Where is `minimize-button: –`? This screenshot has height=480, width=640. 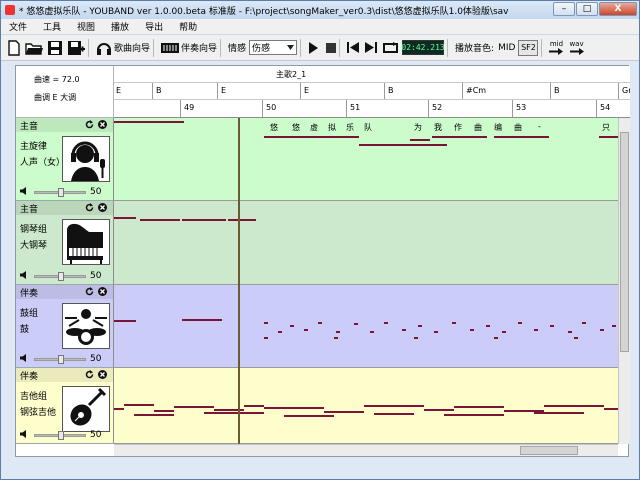
minimize-button: – is located at coordinates (564, 9).